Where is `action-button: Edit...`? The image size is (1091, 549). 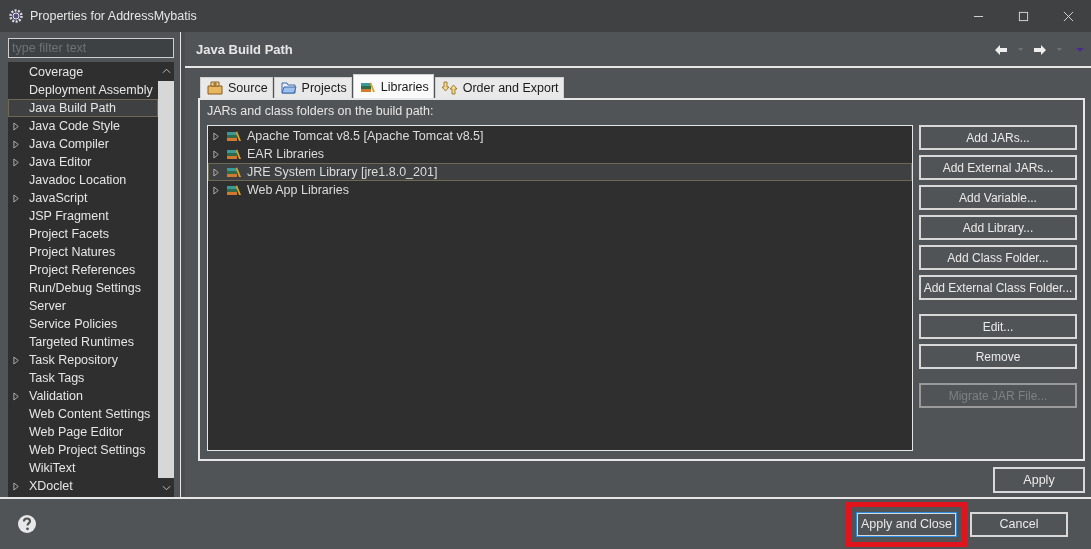 action-button: Edit... is located at coordinates (998, 326).